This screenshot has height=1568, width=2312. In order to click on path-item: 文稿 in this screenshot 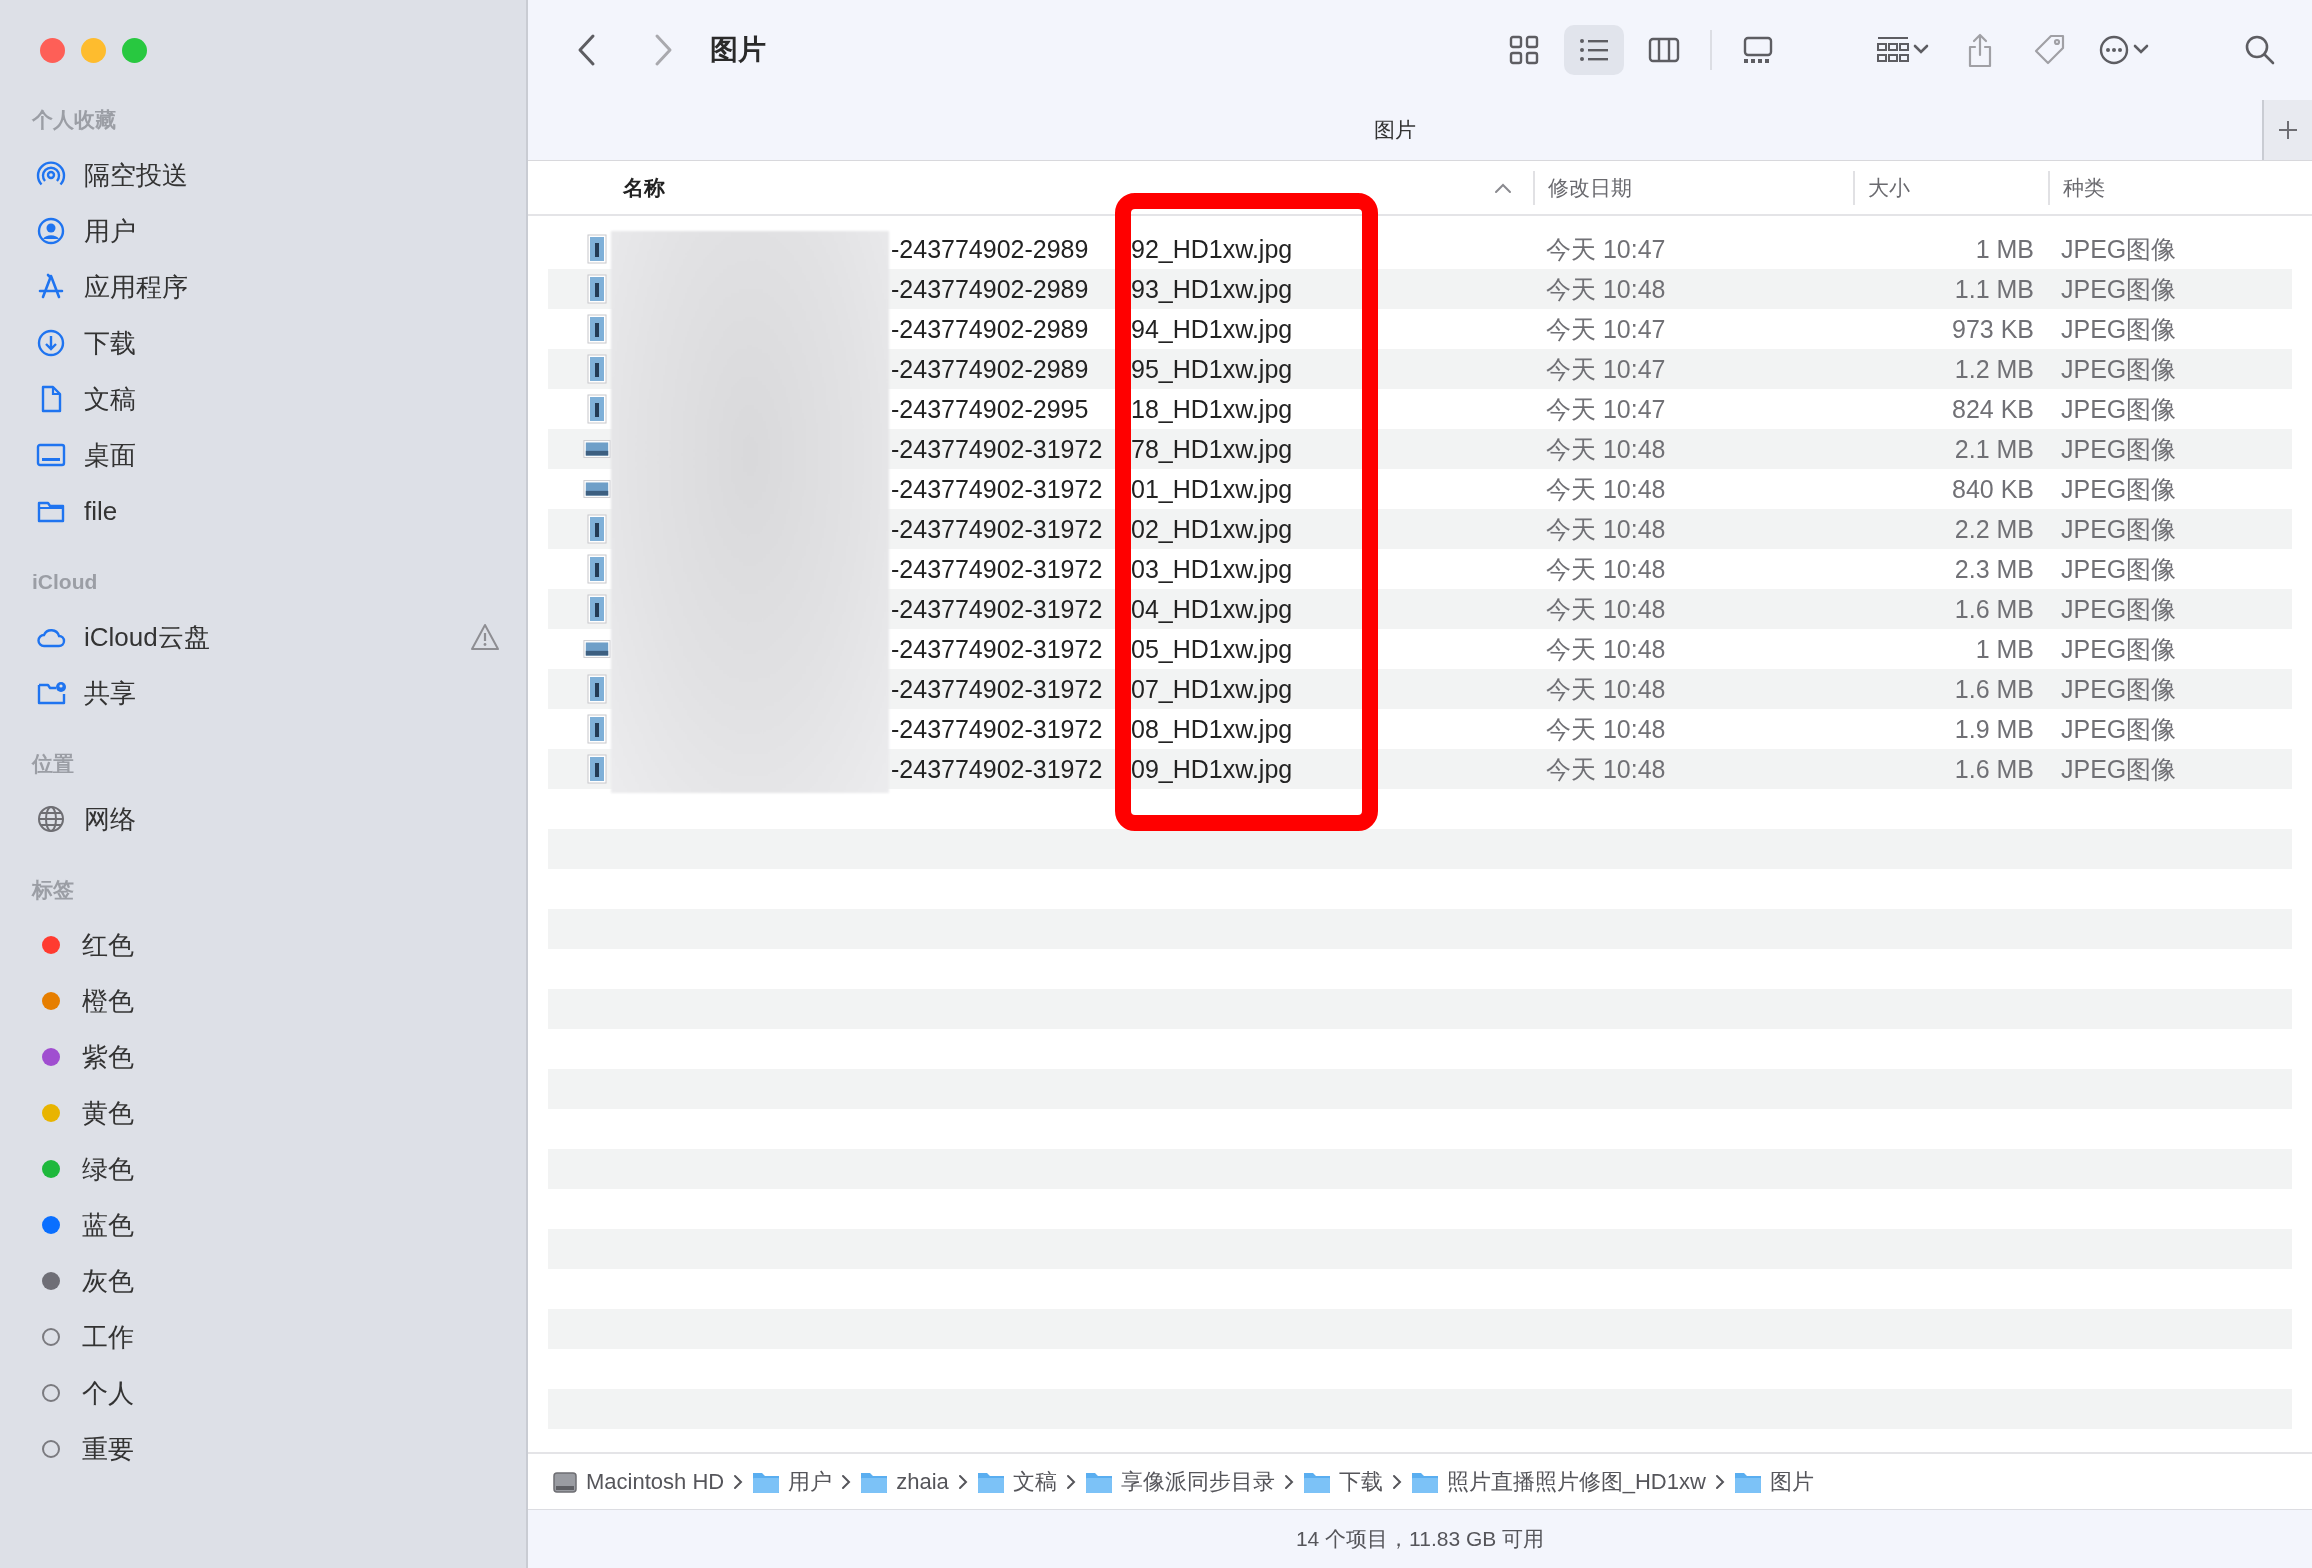, I will do `click(1016, 1481)`.